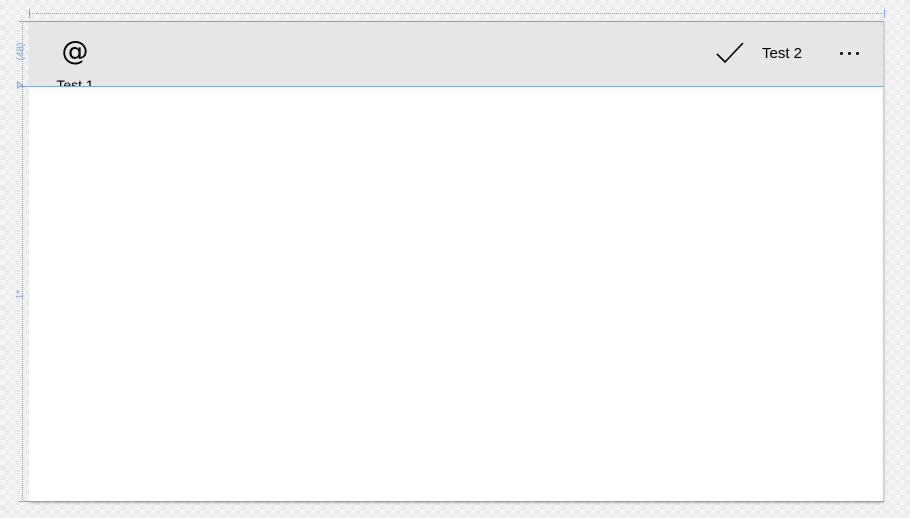 This screenshot has width=910, height=518. Describe the element at coordinates (782, 53) in the screenshot. I see `test-2-button-label: Test 2` at that location.